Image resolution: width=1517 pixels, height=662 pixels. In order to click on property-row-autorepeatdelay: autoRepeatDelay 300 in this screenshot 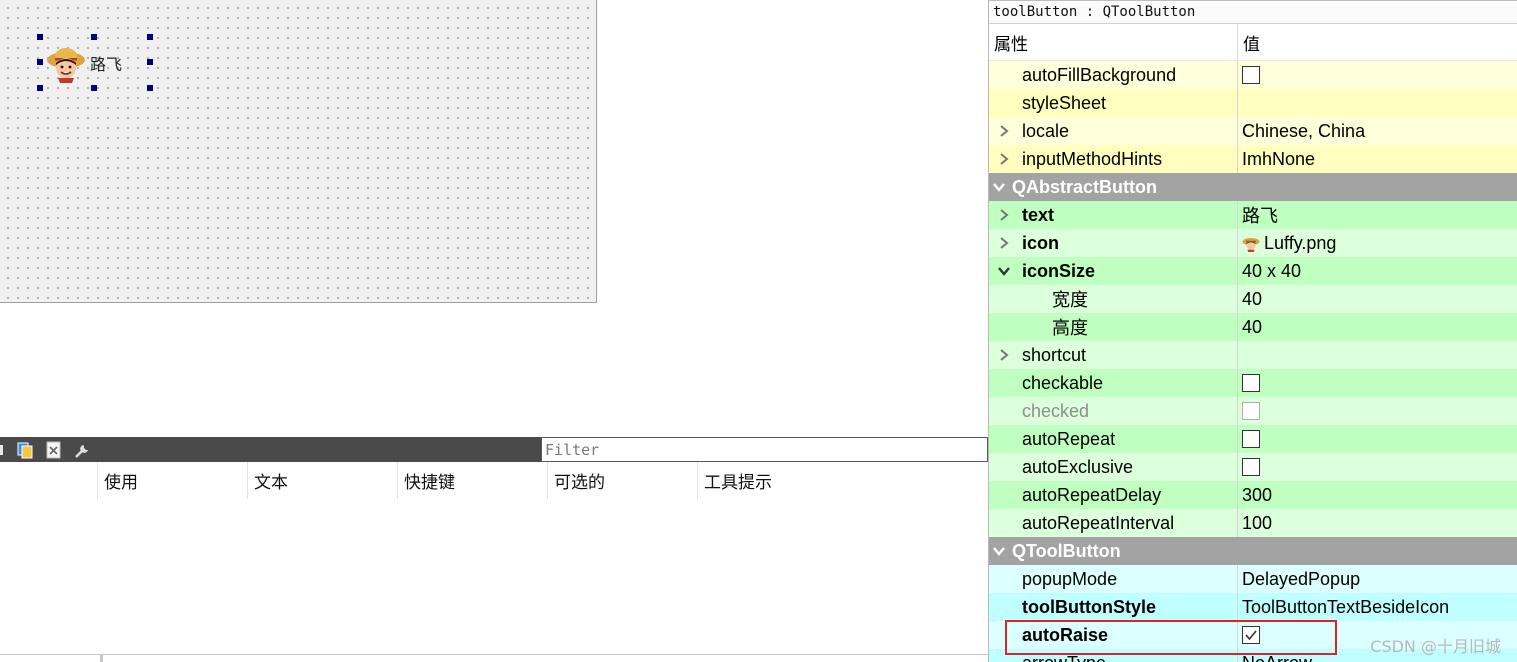, I will do `click(1253, 495)`.